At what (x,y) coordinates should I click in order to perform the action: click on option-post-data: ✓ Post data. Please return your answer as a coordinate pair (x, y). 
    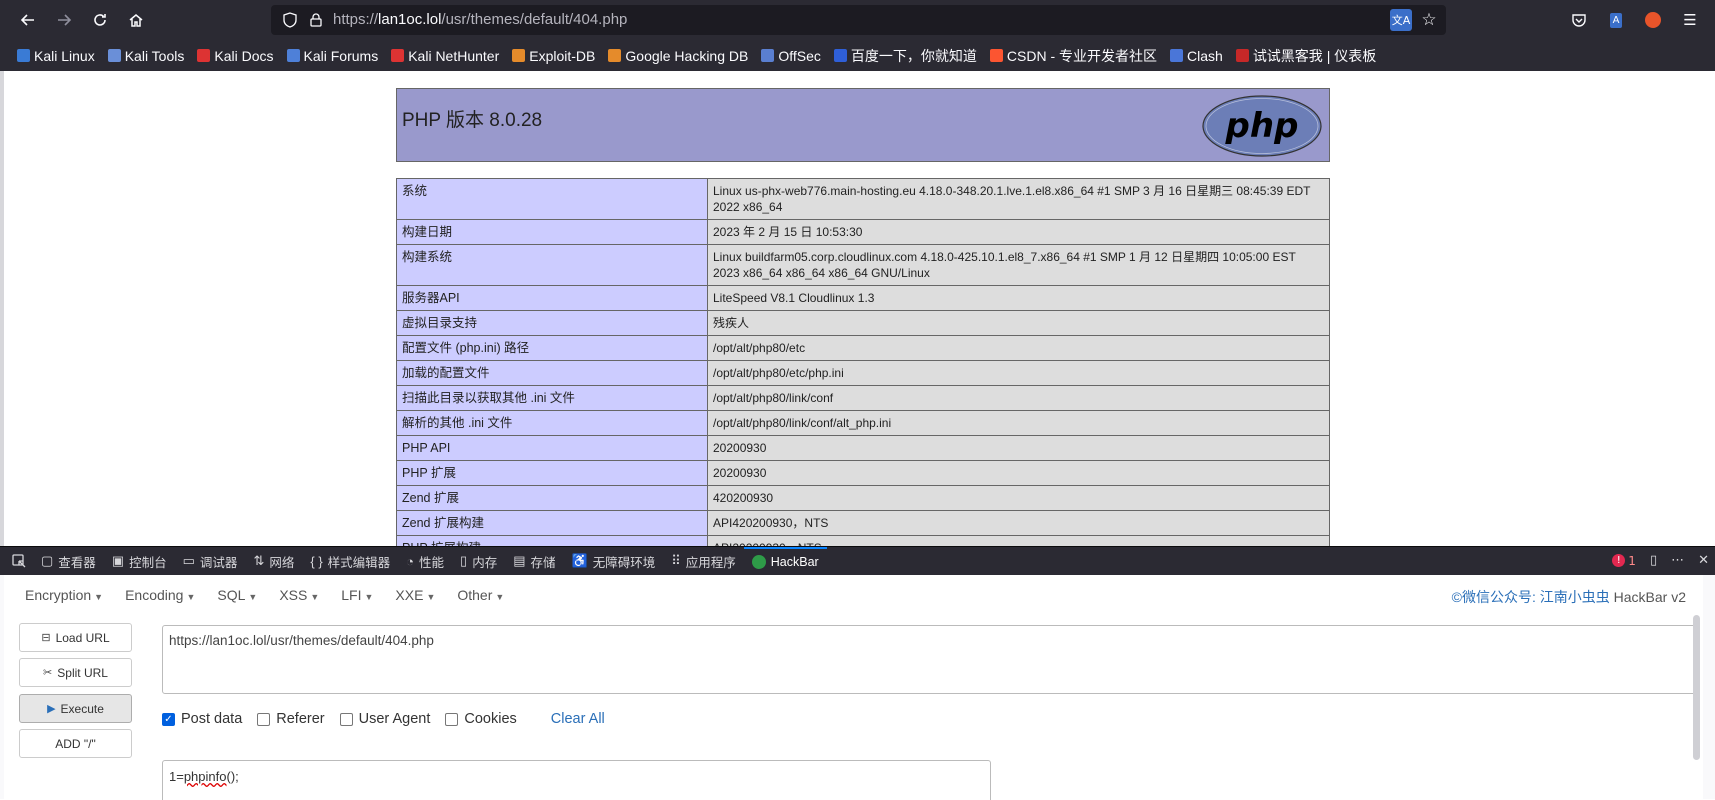
    Looking at the image, I should click on (202, 719).